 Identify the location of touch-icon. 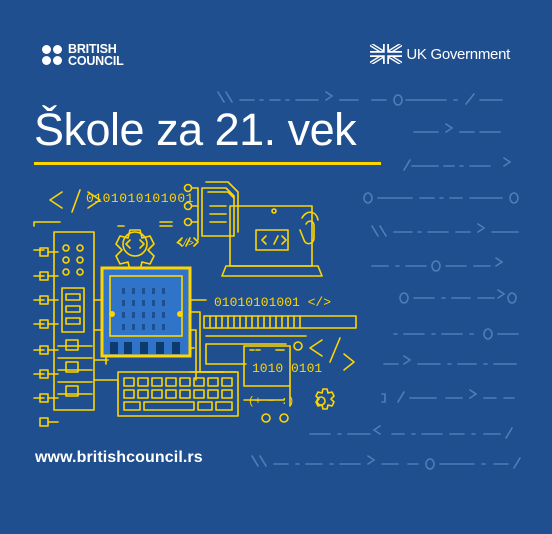
(309, 228).